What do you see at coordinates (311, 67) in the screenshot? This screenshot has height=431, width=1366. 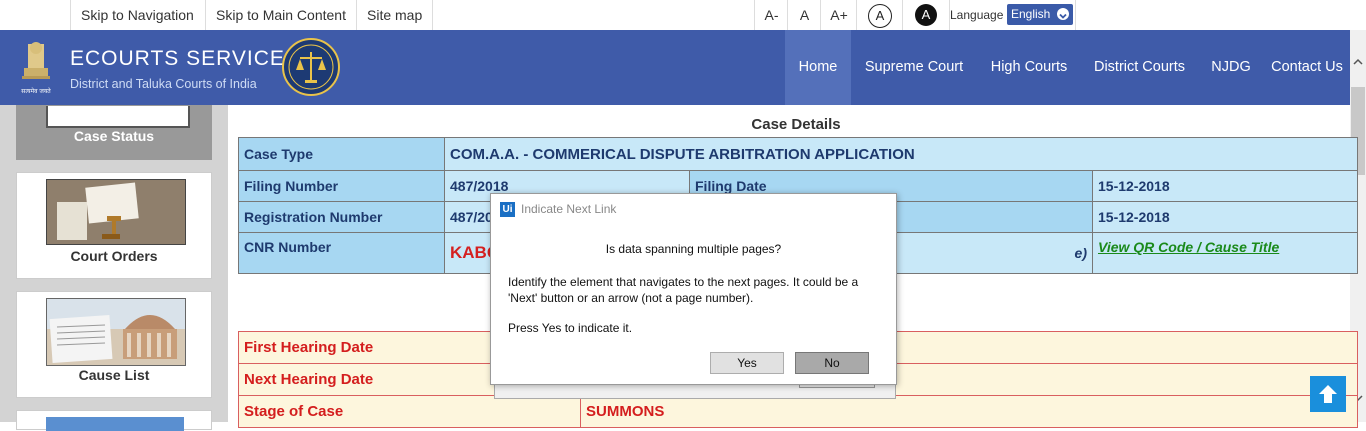 I see `ecourts-seal-logo` at bounding box center [311, 67].